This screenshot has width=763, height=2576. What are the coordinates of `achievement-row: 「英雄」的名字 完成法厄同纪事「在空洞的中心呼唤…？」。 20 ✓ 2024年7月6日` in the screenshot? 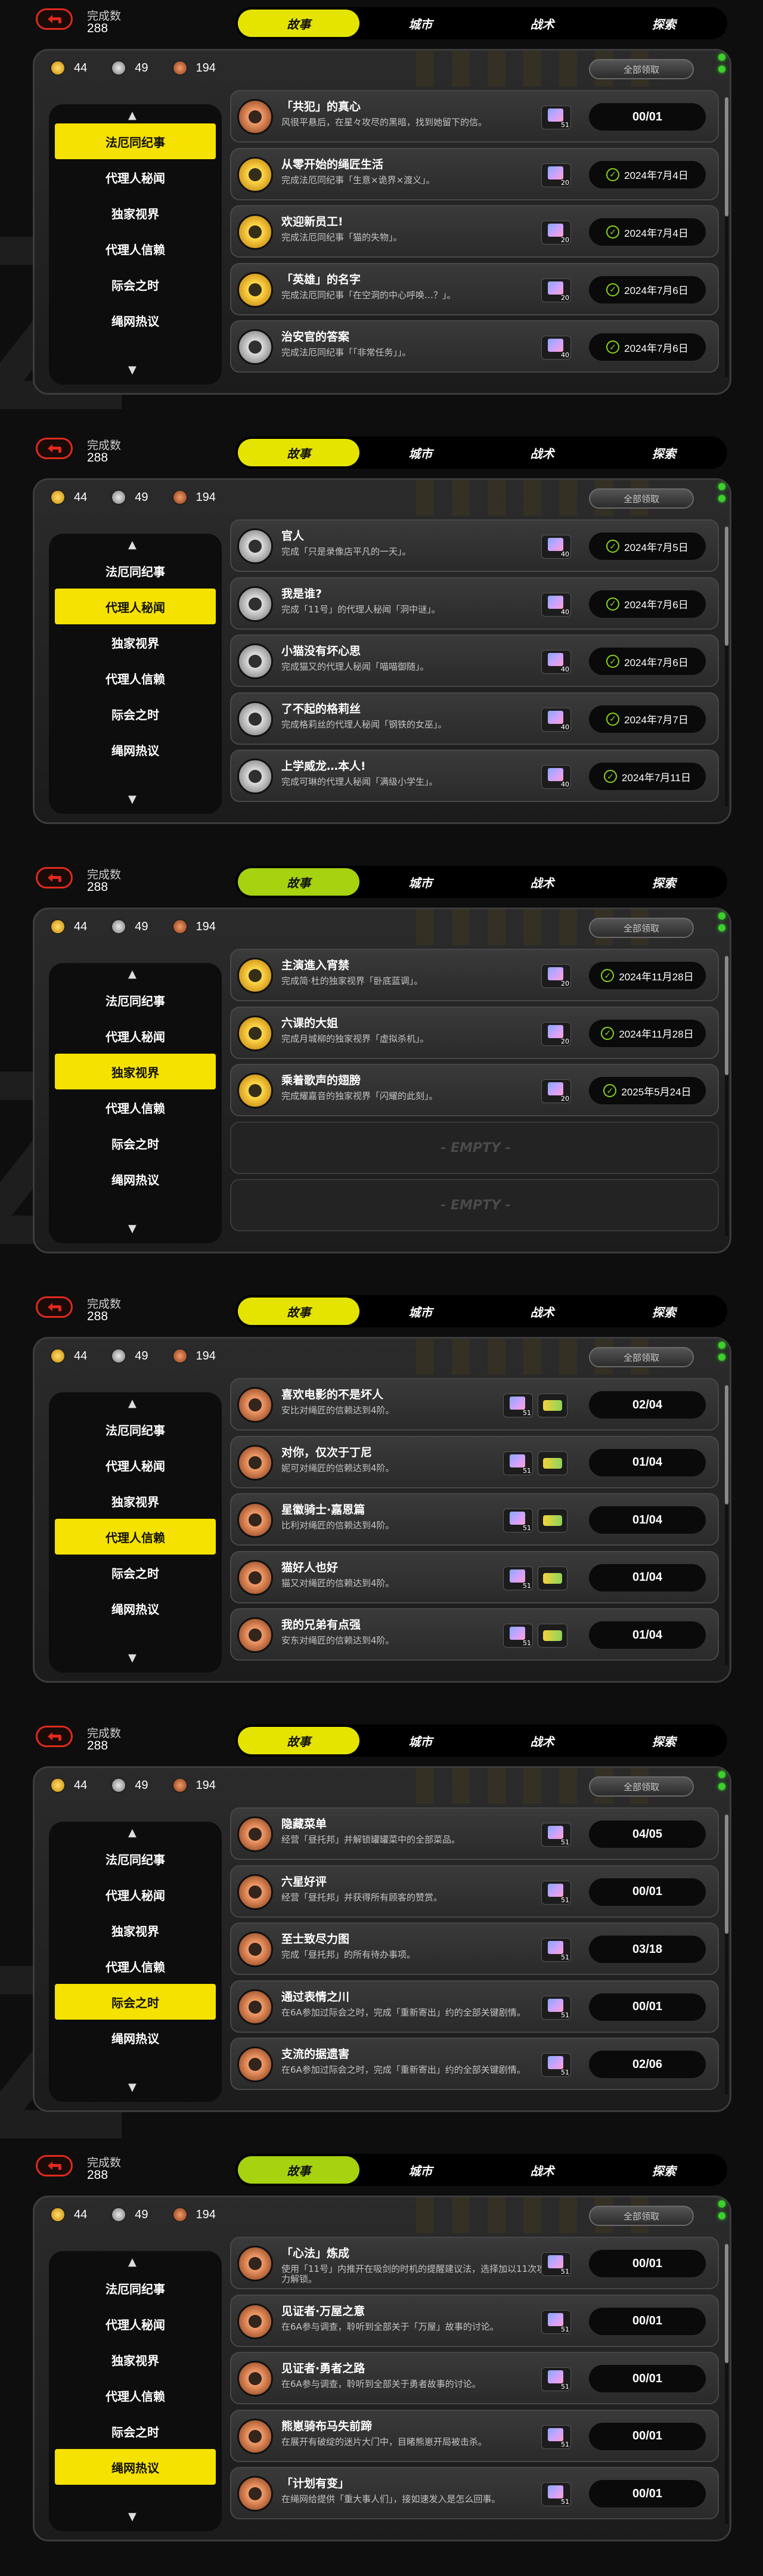 It's located at (474, 288).